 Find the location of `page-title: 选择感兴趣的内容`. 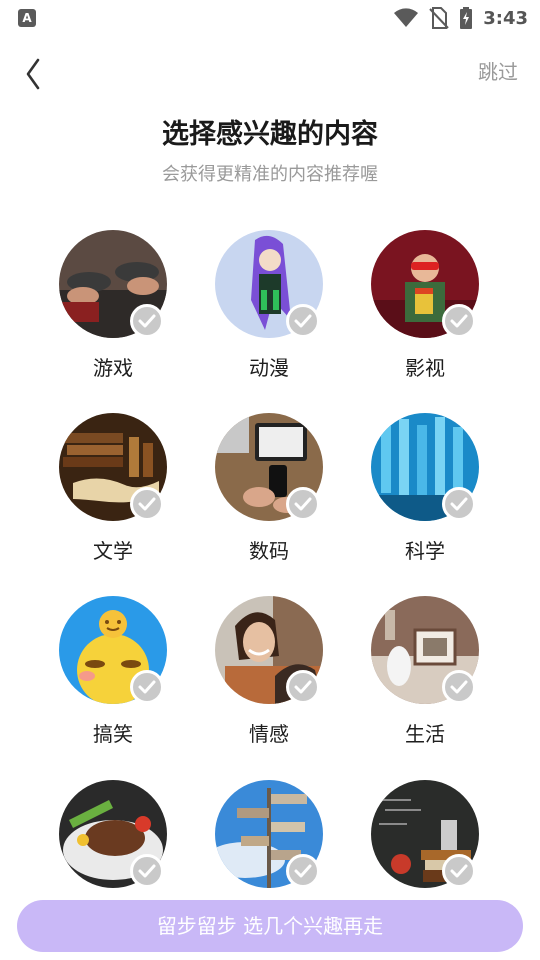

page-title: 选择感兴趣的内容 is located at coordinates (270, 134).